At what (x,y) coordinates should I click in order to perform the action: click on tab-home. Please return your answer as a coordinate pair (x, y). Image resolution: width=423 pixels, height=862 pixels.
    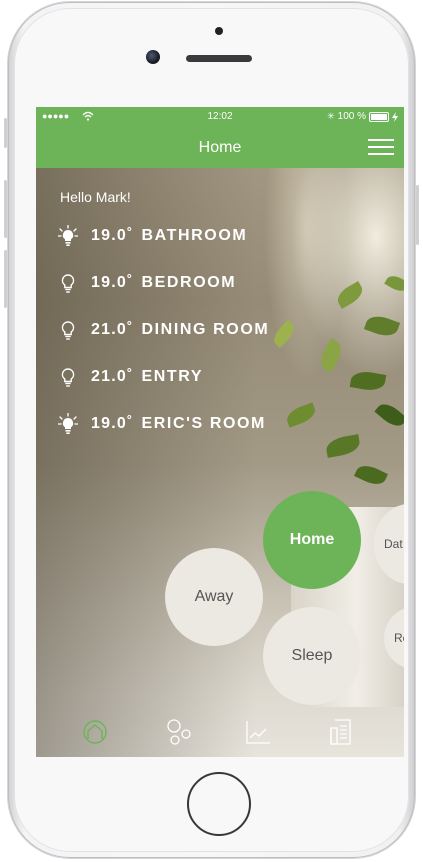
    Looking at the image, I should click on (95, 732).